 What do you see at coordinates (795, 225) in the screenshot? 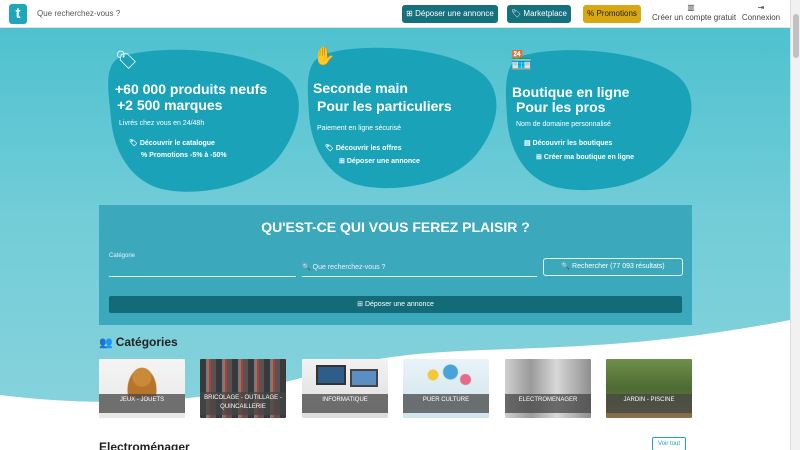
I see `page-scrollbar` at bounding box center [795, 225].